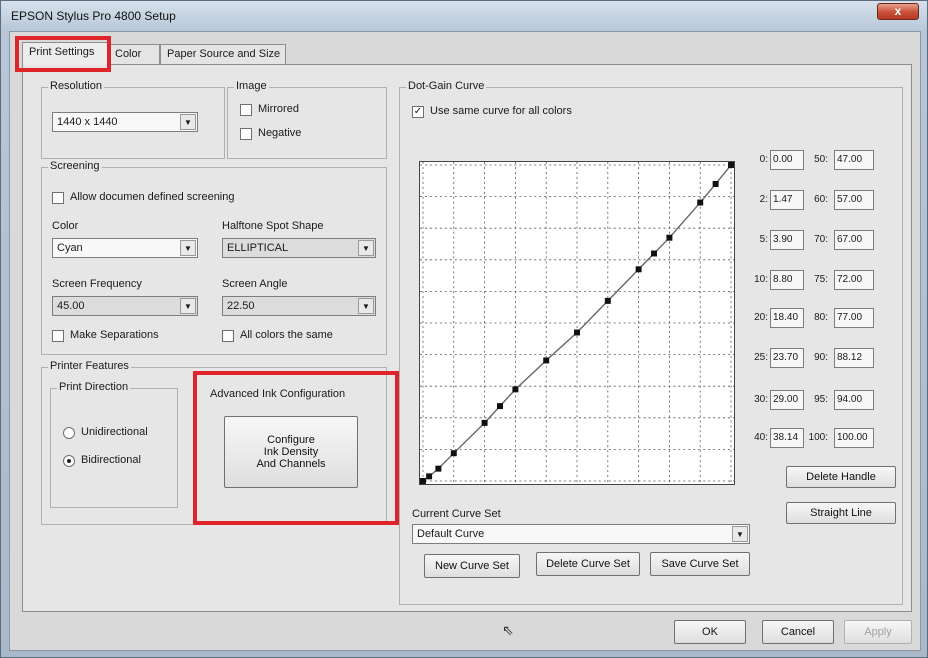 This screenshot has width=928, height=658. Describe the element at coordinates (787, 280) in the screenshot. I see `curve-point-value-field: 8.80` at that location.